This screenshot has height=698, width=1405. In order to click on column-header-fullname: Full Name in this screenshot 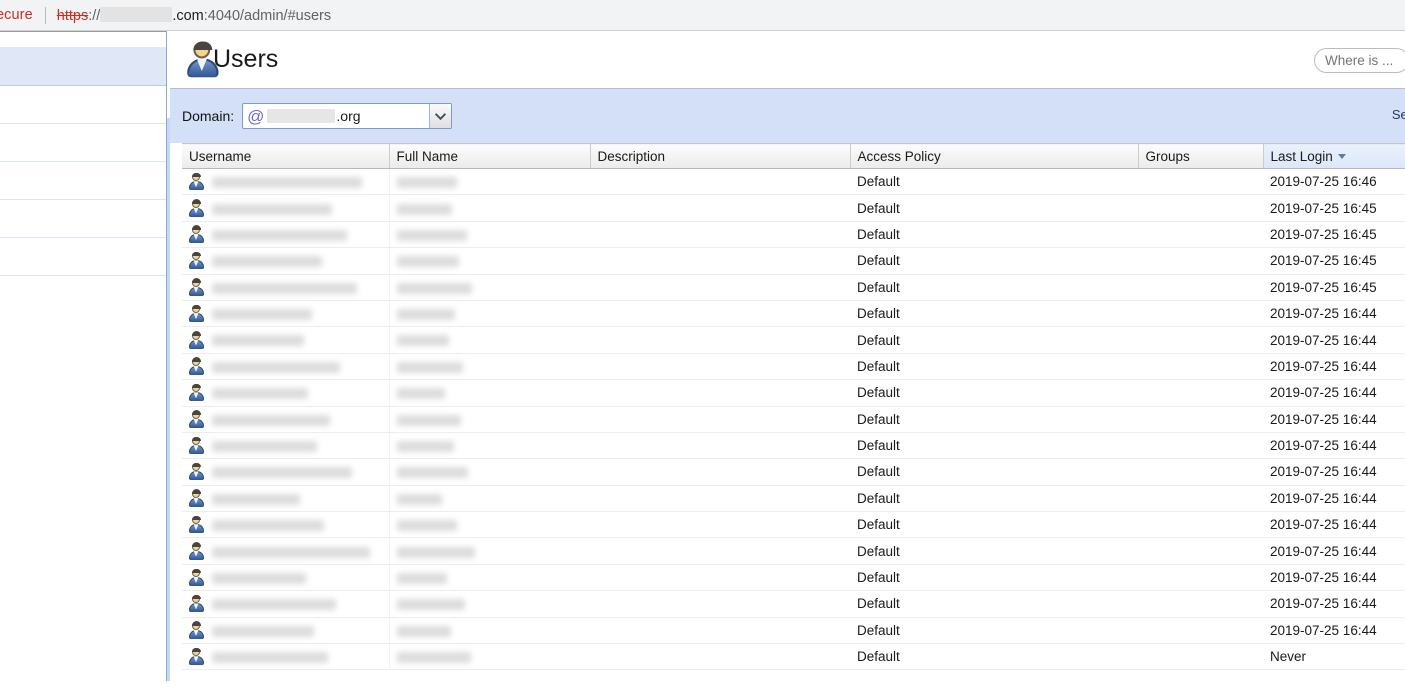, I will do `click(490, 156)`.